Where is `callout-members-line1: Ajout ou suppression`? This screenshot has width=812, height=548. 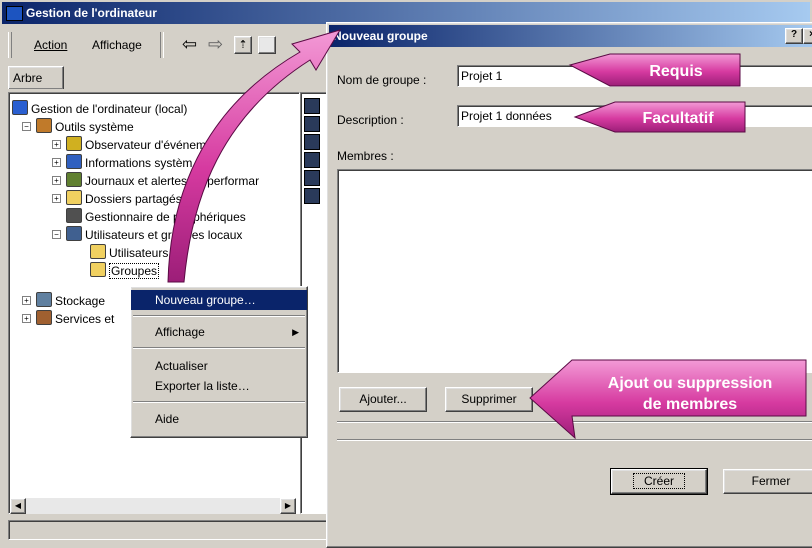
callout-members-line1: Ajout ou suppression is located at coordinates (690, 383).